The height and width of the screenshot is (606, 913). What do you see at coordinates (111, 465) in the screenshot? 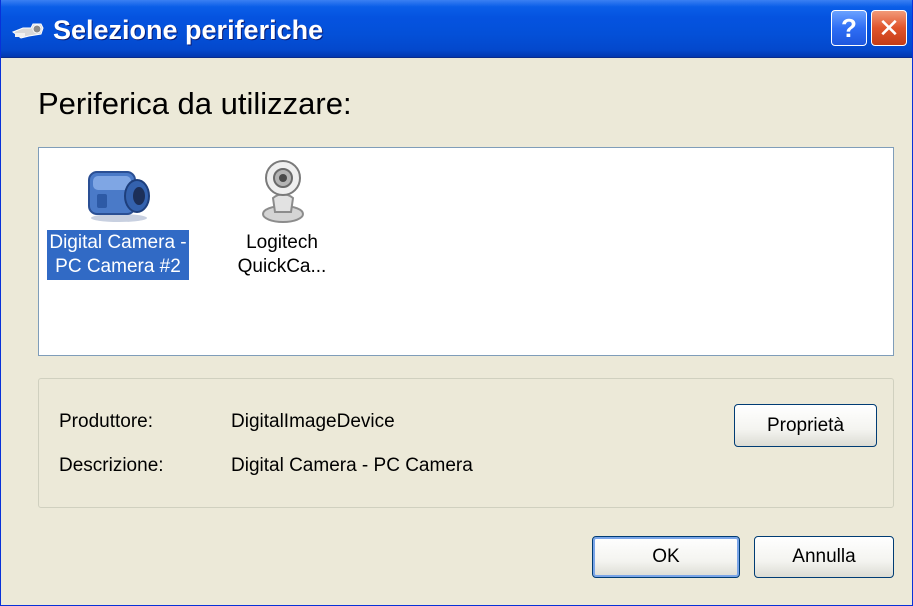
I see `description-label: Descrizione:` at bounding box center [111, 465].